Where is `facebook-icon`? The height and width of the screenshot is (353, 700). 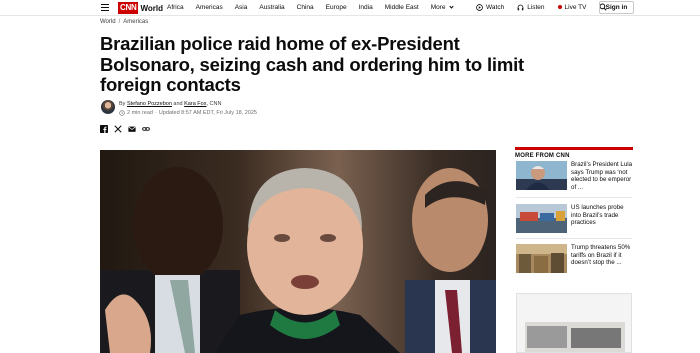
facebook-icon is located at coordinates (104, 129).